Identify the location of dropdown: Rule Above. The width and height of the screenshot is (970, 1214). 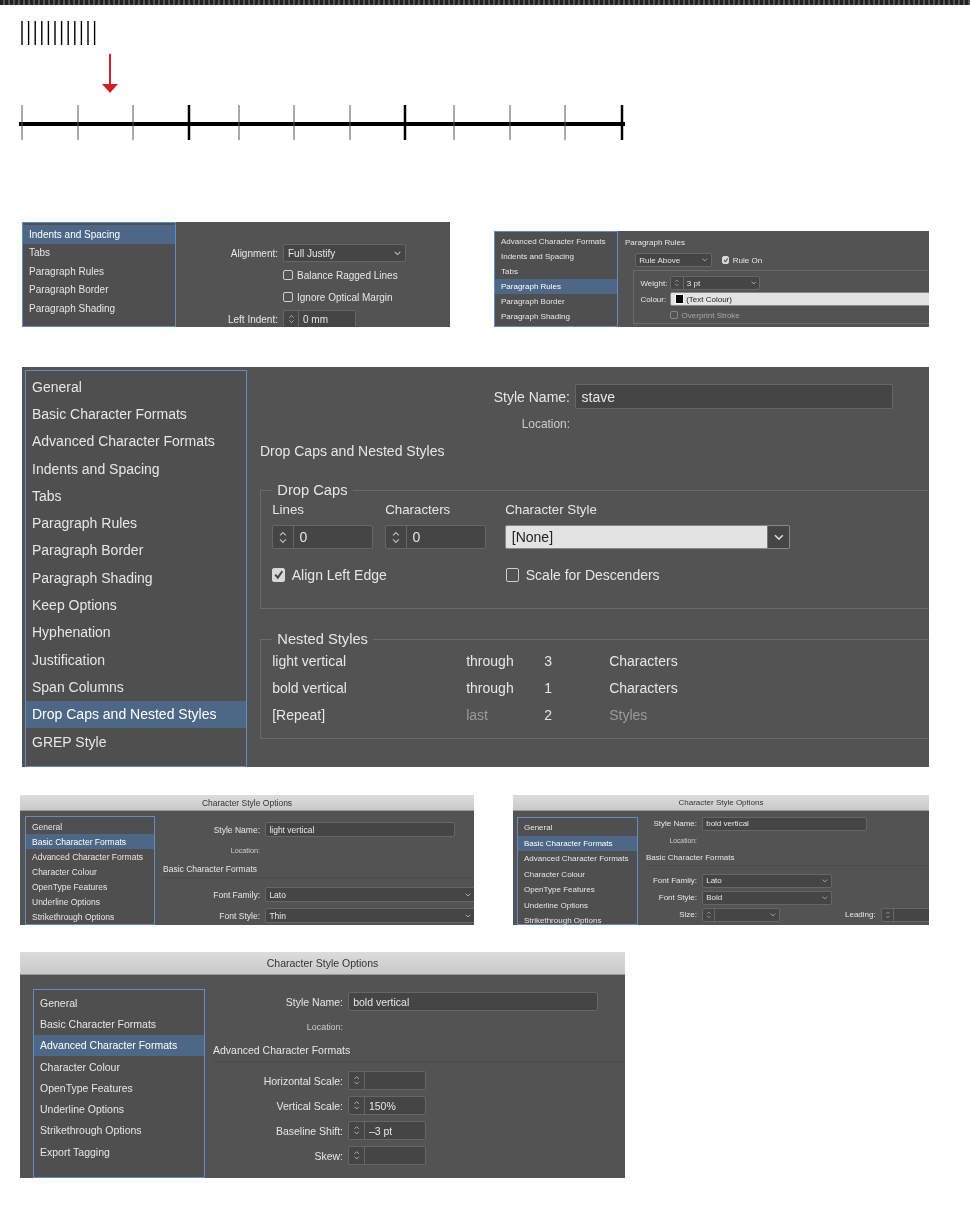
(673, 260).